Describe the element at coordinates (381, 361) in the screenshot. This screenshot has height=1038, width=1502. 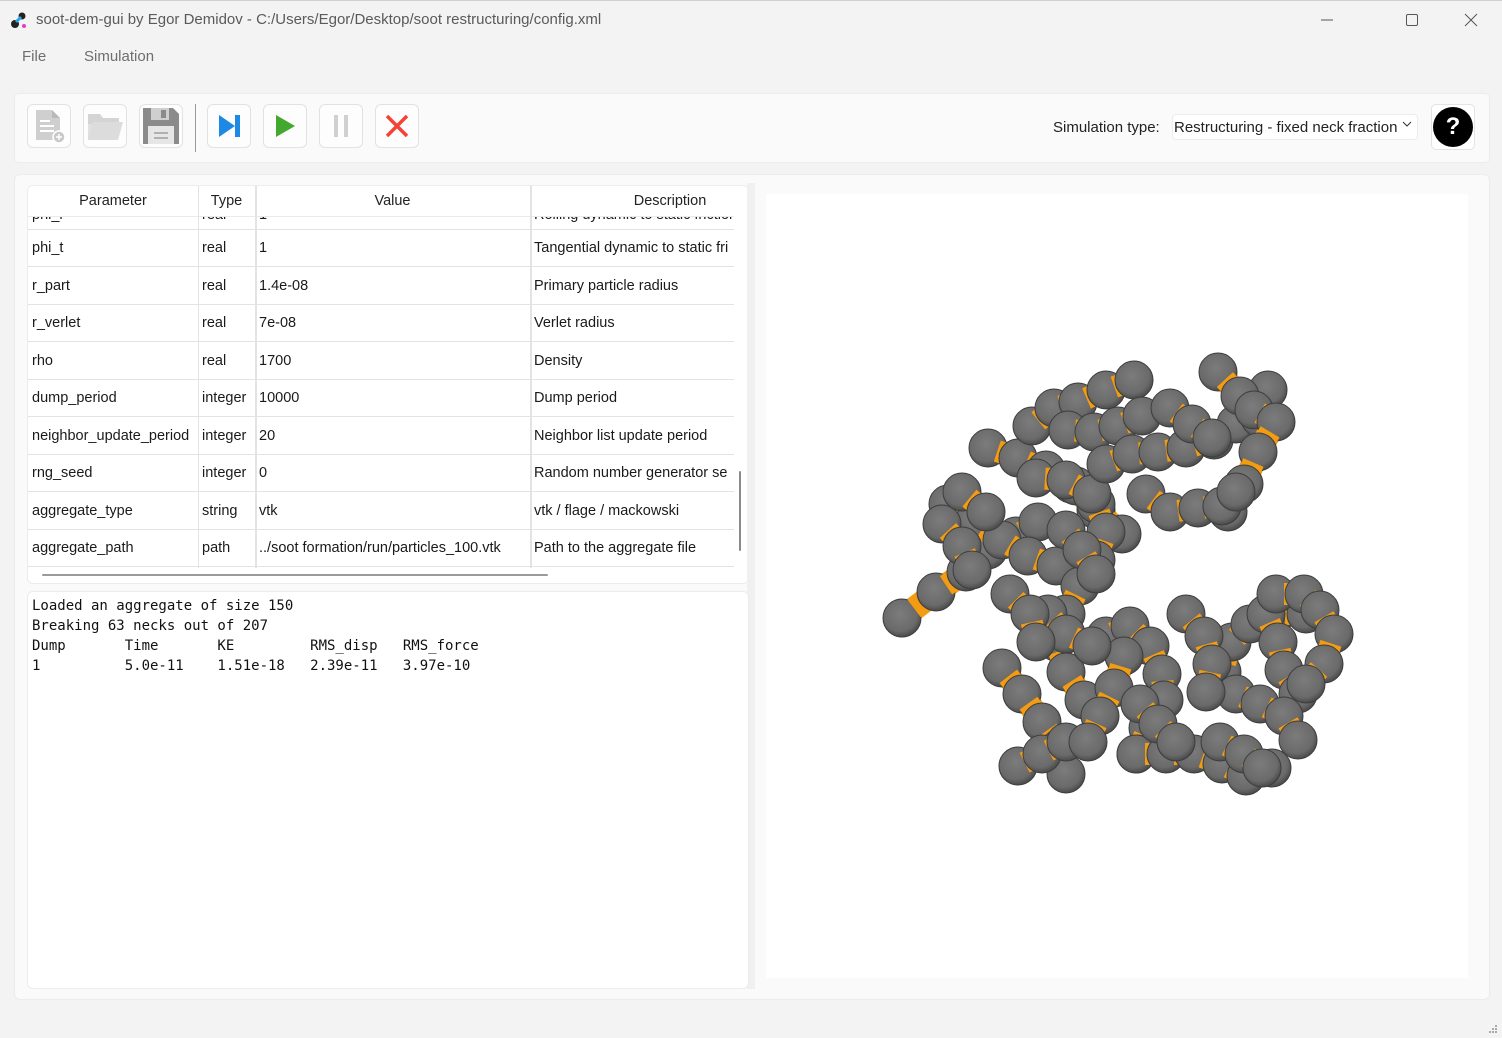
I see `table-row: rho real 1700 Density` at that location.